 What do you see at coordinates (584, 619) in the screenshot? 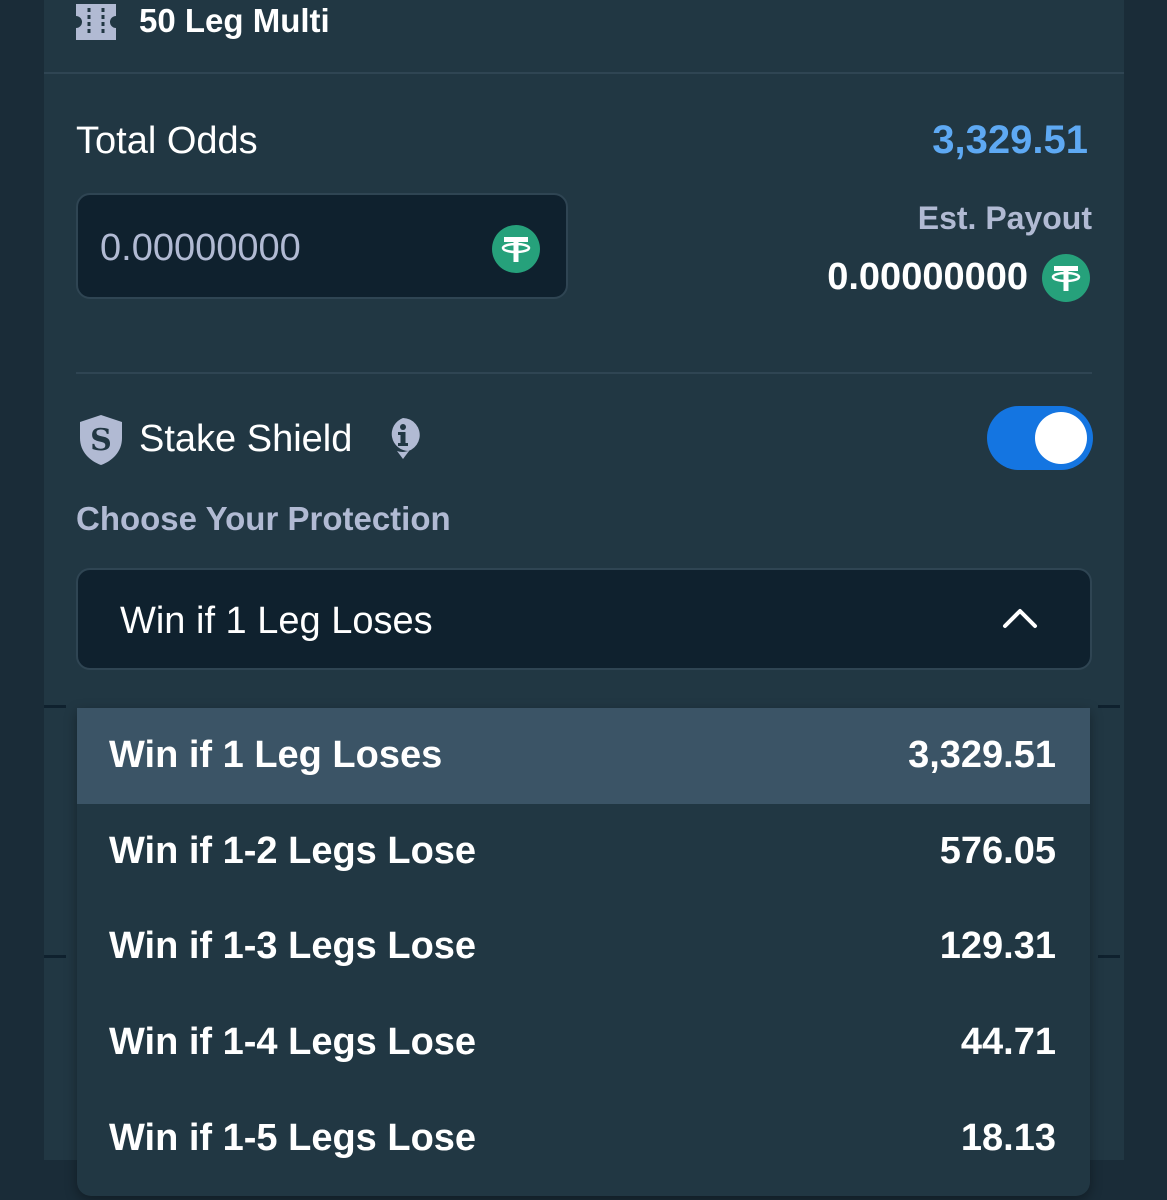
I see `protection-select: Win if 1 Leg Loses` at bounding box center [584, 619].